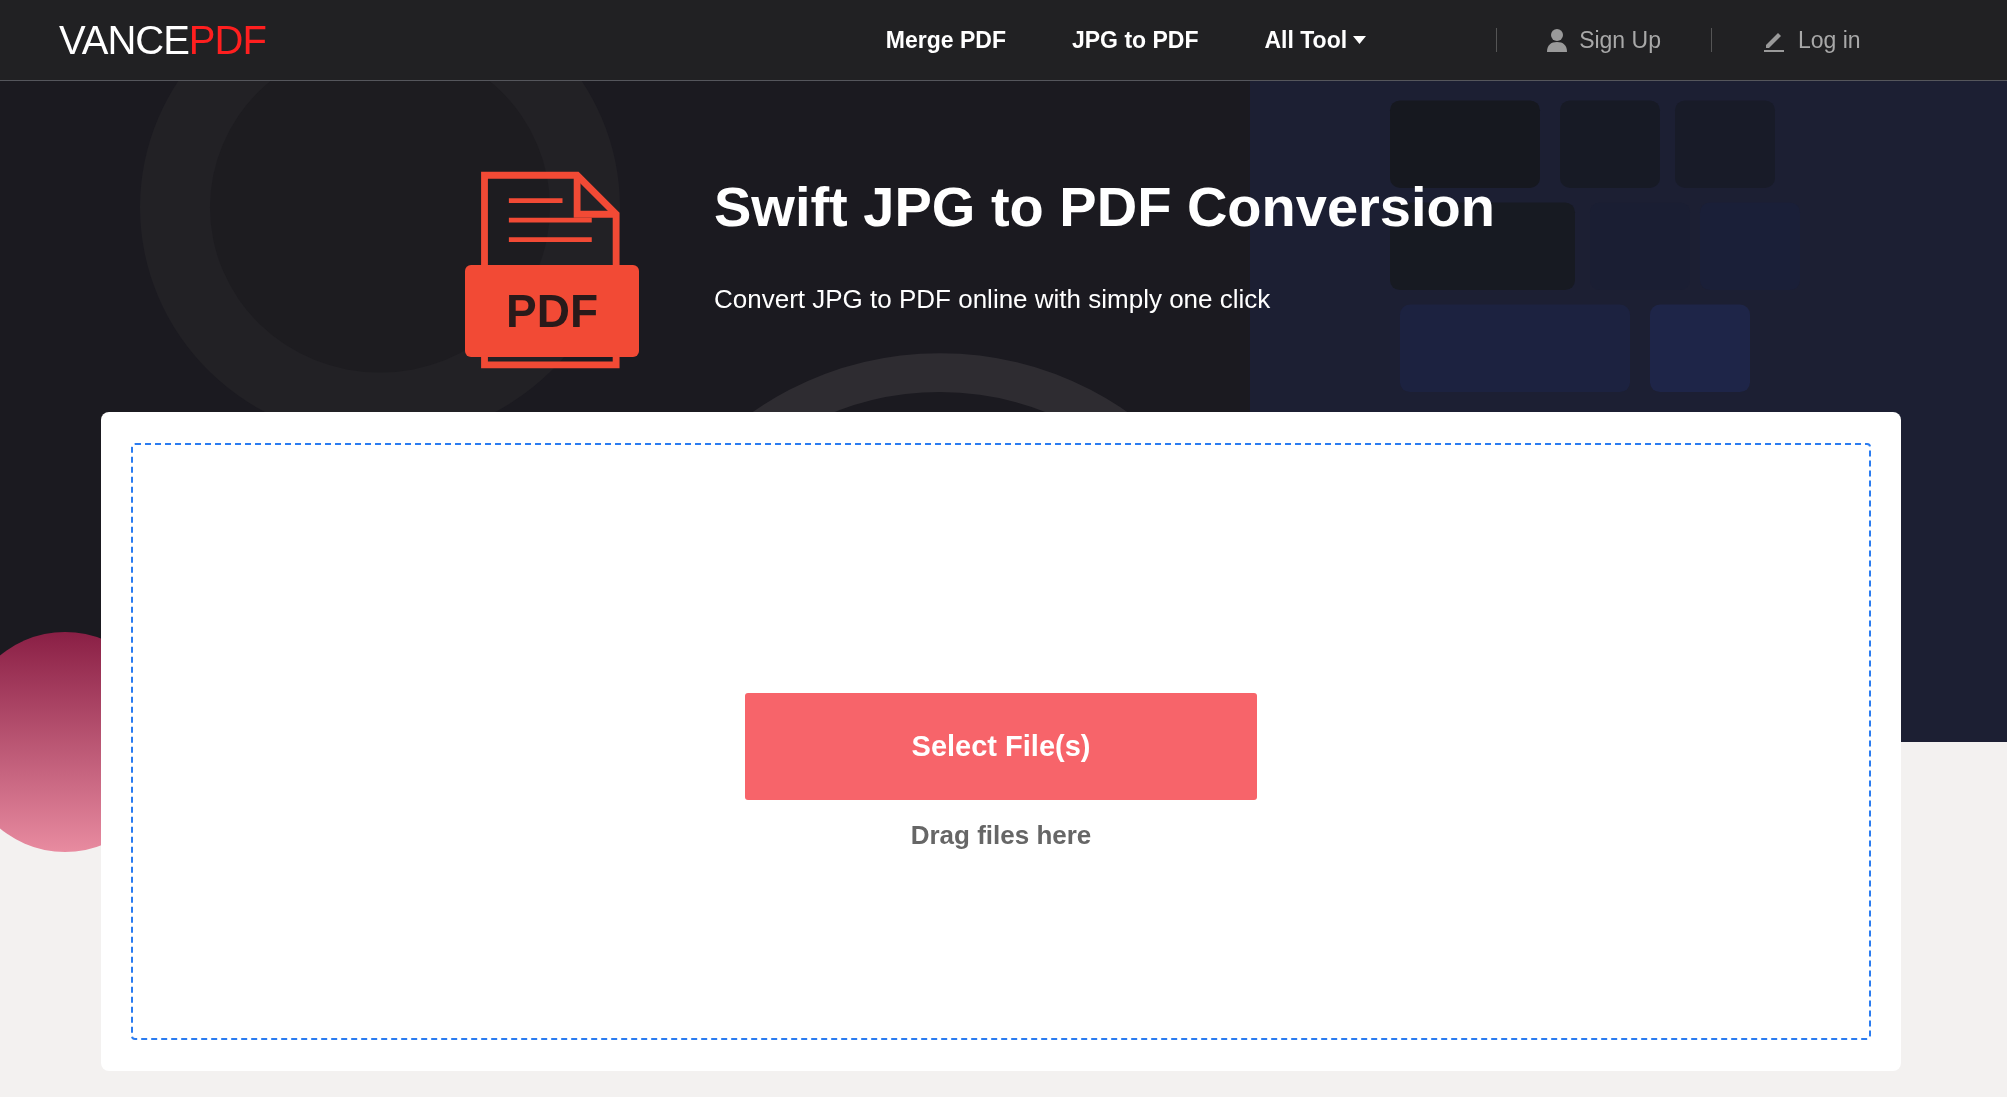 This screenshot has width=2007, height=1097. What do you see at coordinates (1001, 835) in the screenshot?
I see `drag-hint: Drag files here` at bounding box center [1001, 835].